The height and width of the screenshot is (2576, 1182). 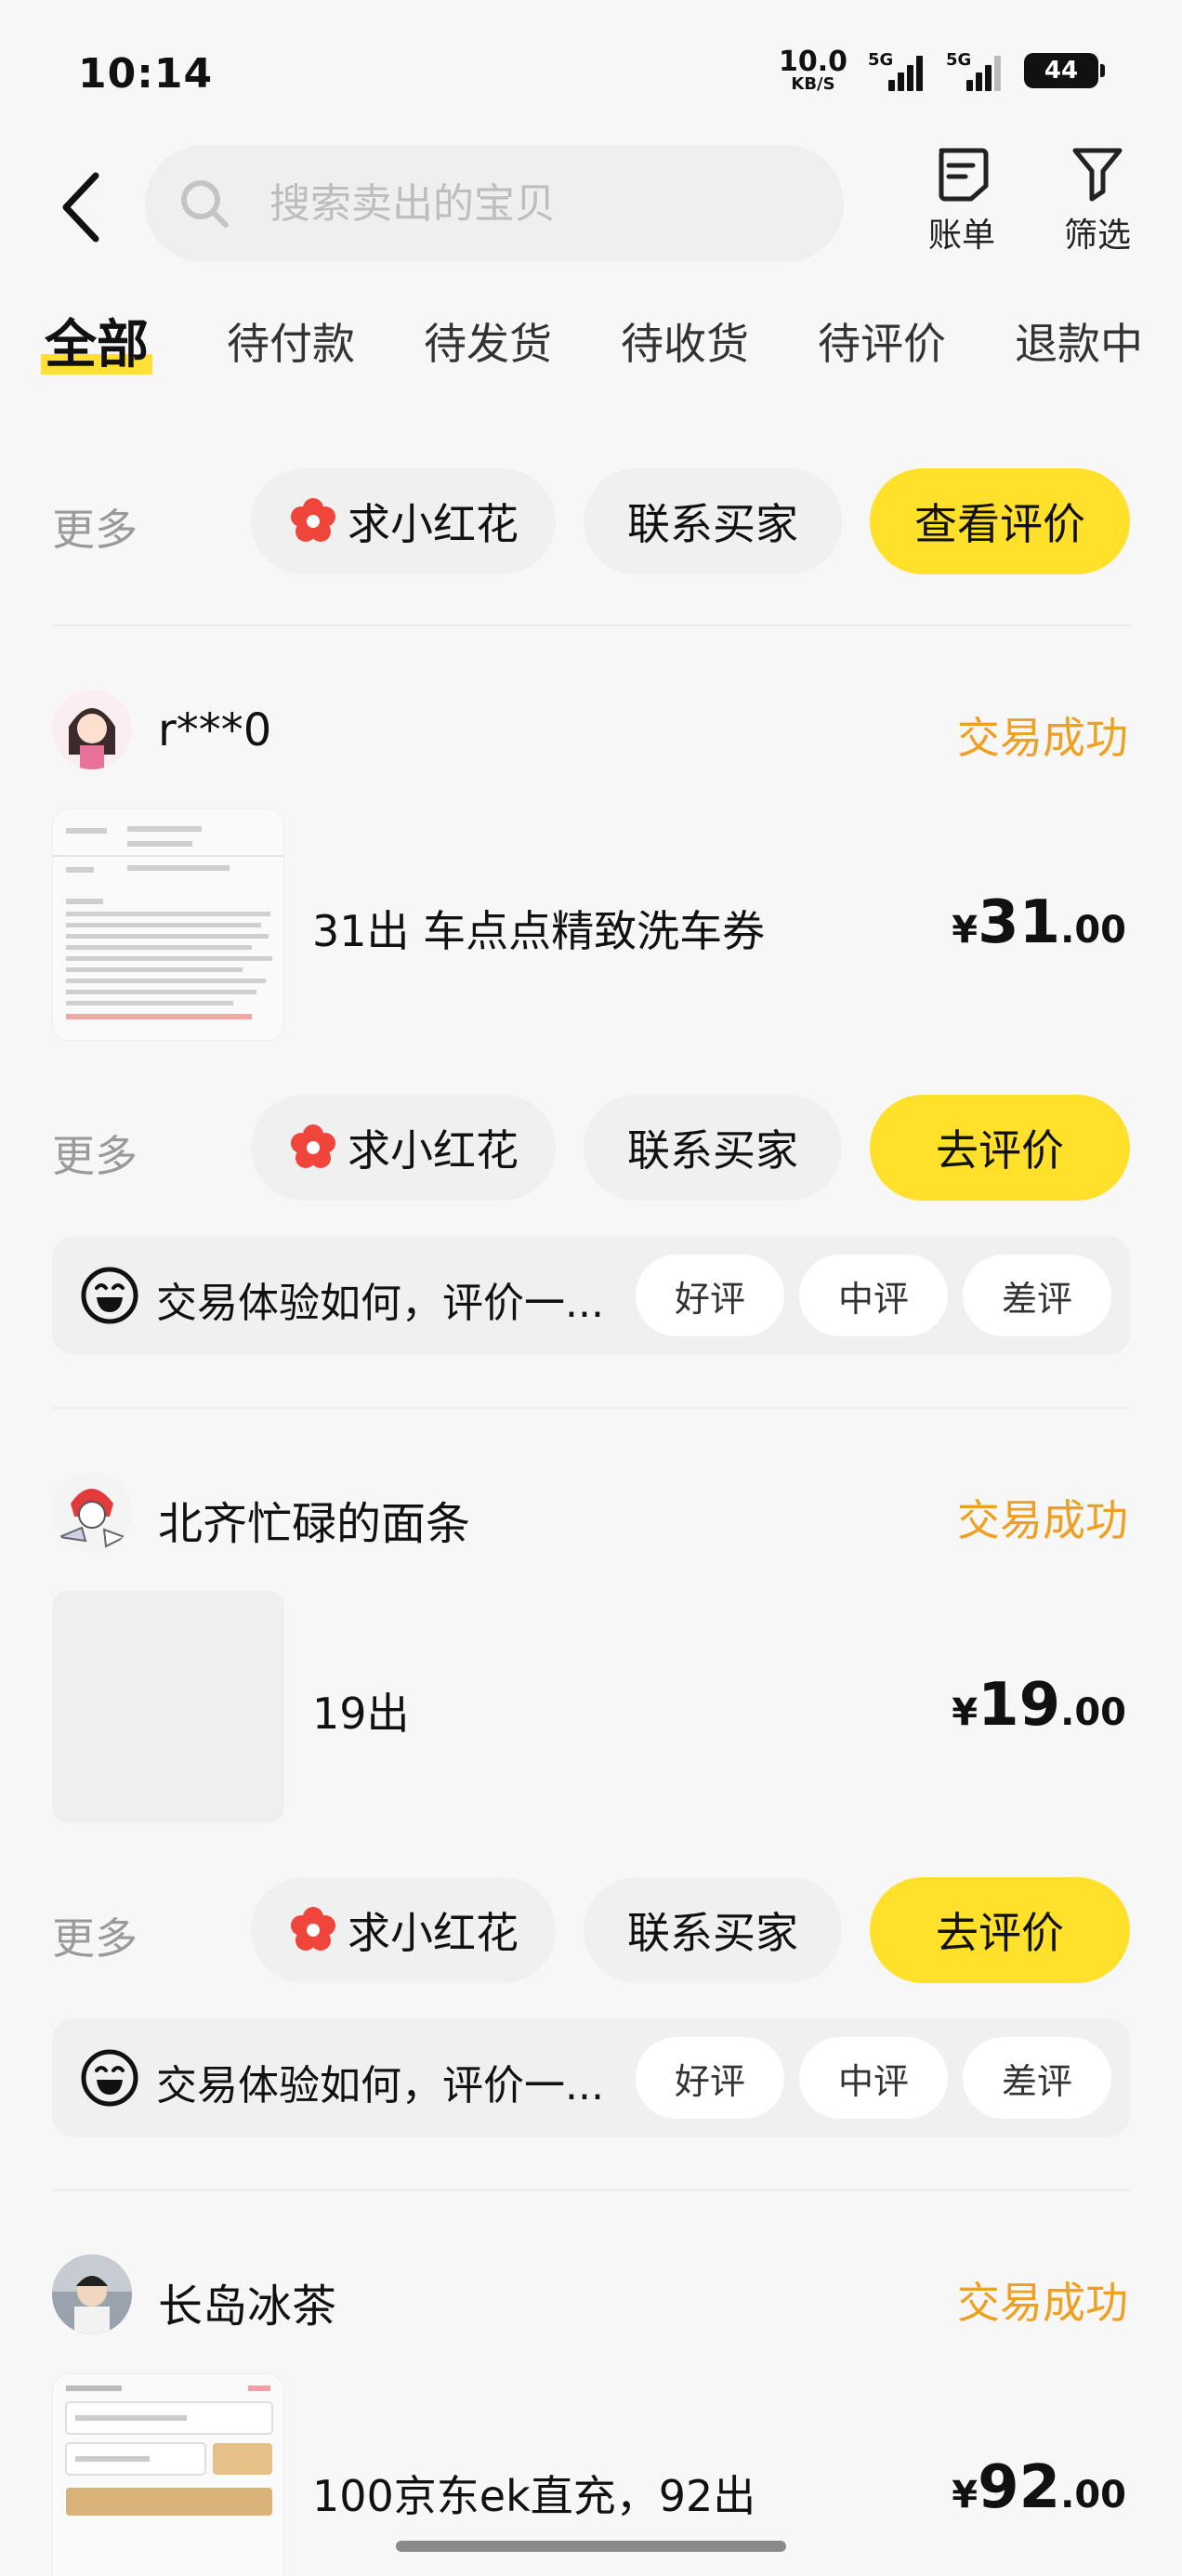 I want to click on filter-button: 筛选, so click(x=1097, y=200).